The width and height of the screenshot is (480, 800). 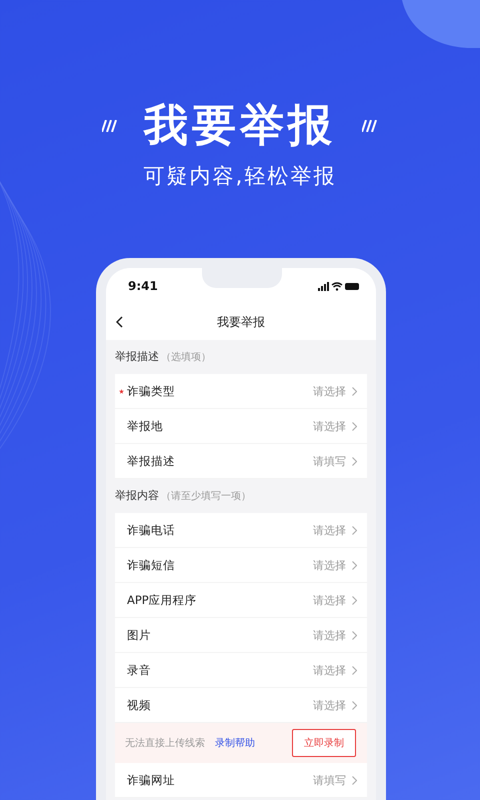 I want to click on row-label: 录音, so click(x=139, y=670).